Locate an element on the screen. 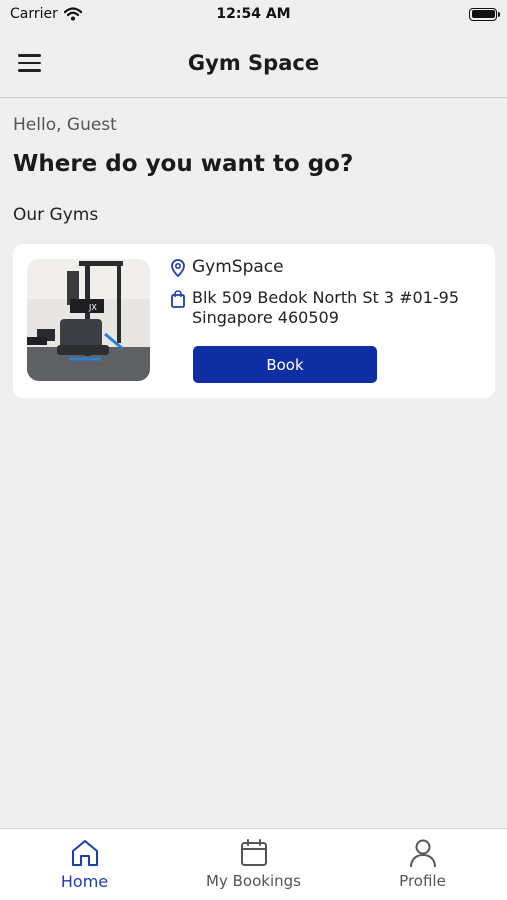 The width and height of the screenshot is (507, 900). home-icon is located at coordinates (84, 853).